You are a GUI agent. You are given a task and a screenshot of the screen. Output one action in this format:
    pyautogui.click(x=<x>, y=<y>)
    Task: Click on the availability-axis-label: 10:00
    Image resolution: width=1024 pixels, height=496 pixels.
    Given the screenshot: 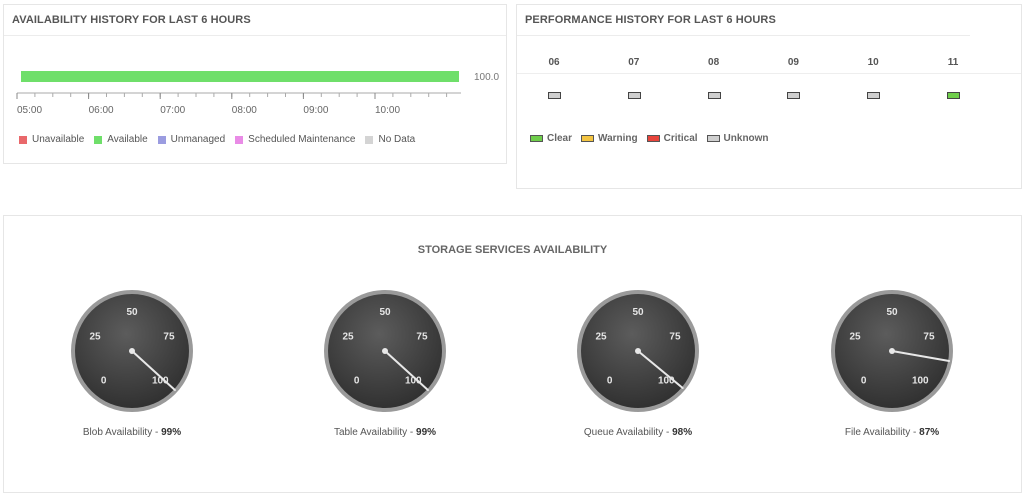 What is the action you would take?
    pyautogui.click(x=387, y=110)
    